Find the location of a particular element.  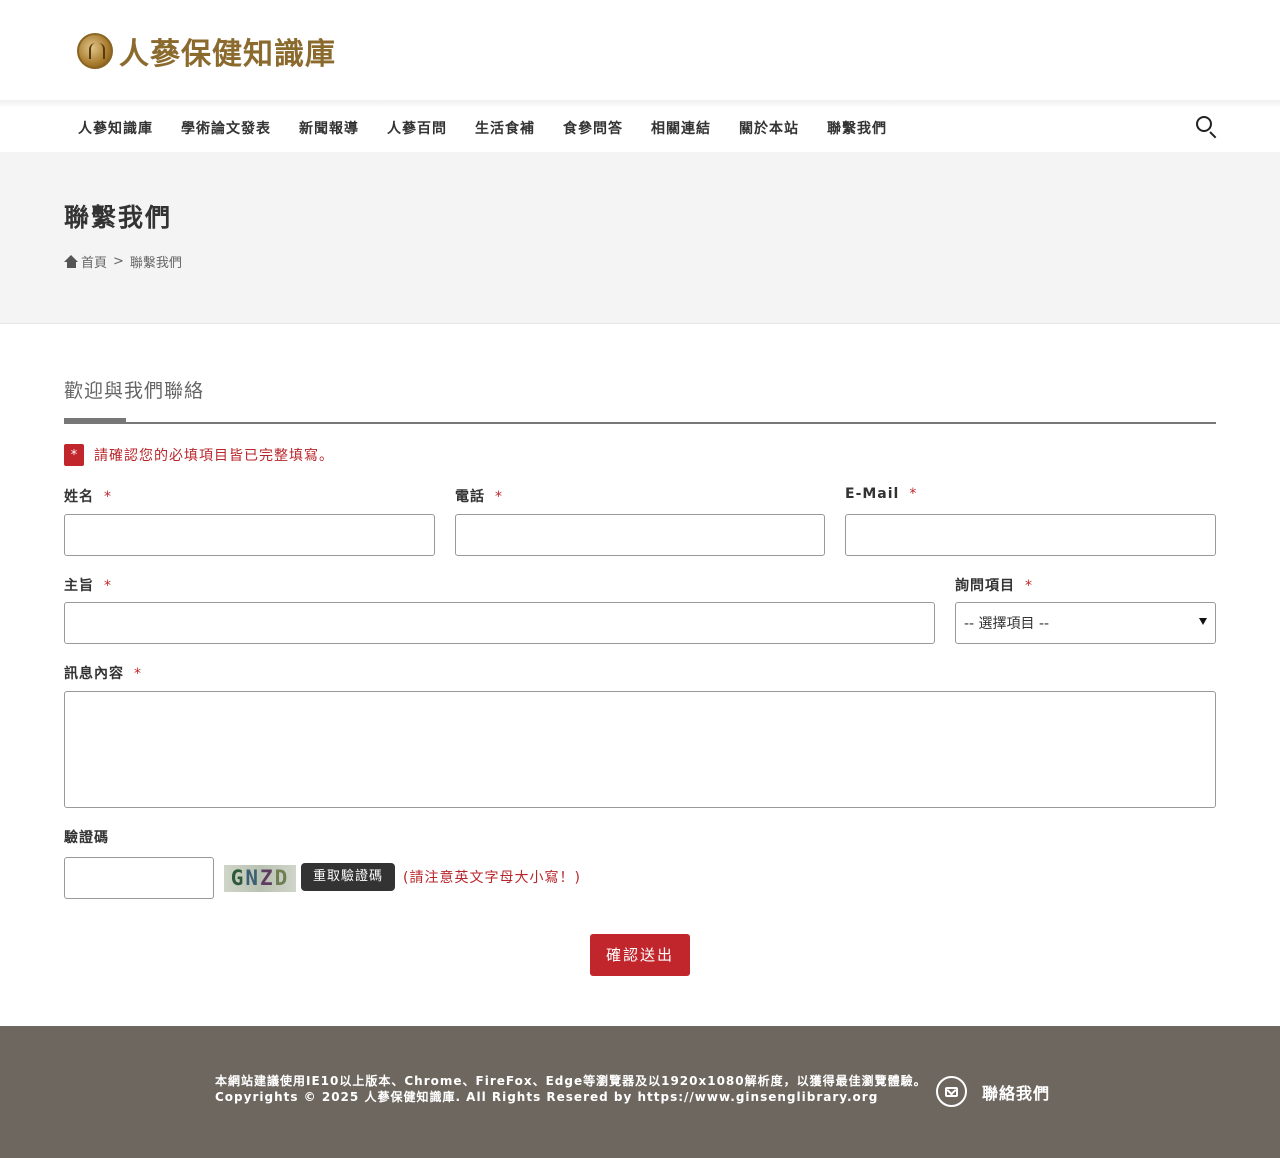

inquiry-selected-value: -- 選擇項目 -- is located at coordinates (1007, 624).